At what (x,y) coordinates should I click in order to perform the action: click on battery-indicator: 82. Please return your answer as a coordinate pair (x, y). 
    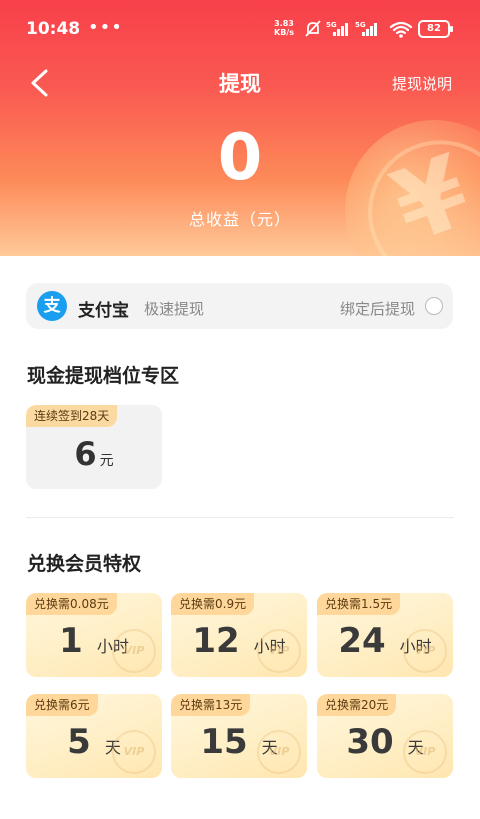
    Looking at the image, I should click on (435, 29).